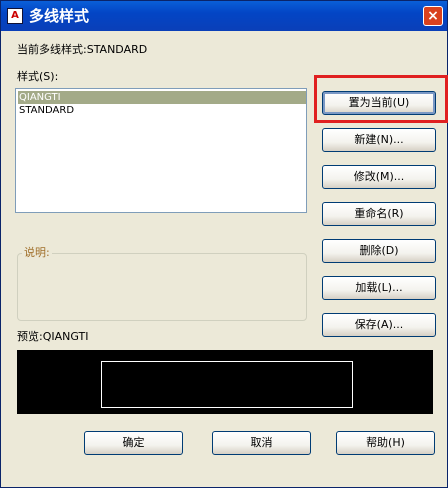  Describe the element at coordinates (133, 443) in the screenshot. I see `ok-button: 确定` at that location.